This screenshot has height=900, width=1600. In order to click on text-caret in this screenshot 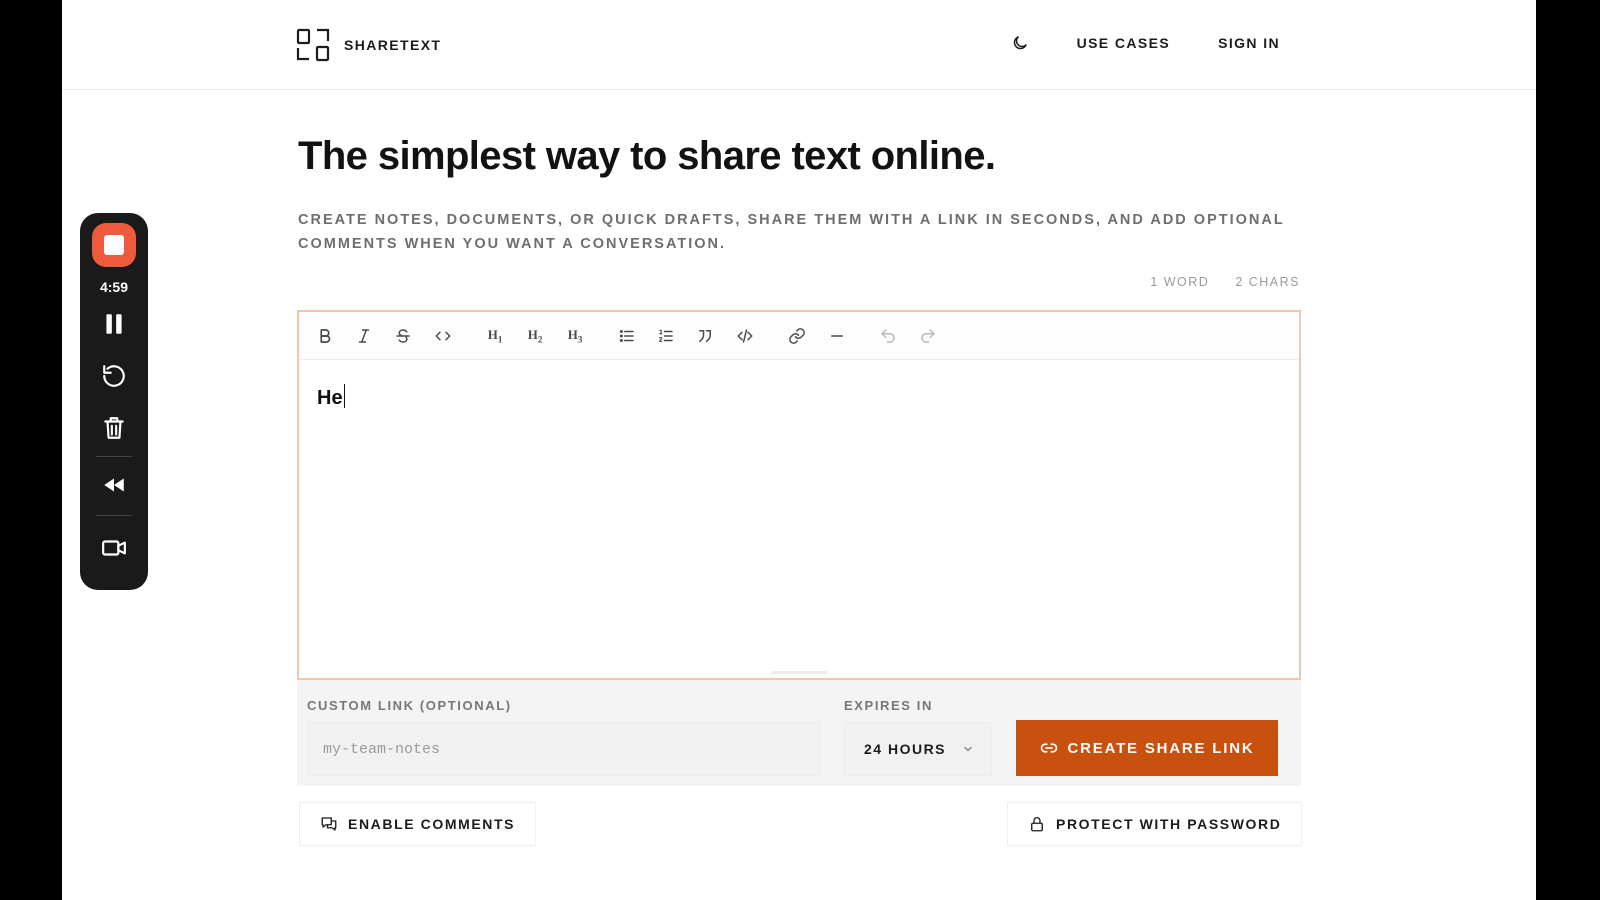, I will do `click(344, 396)`.